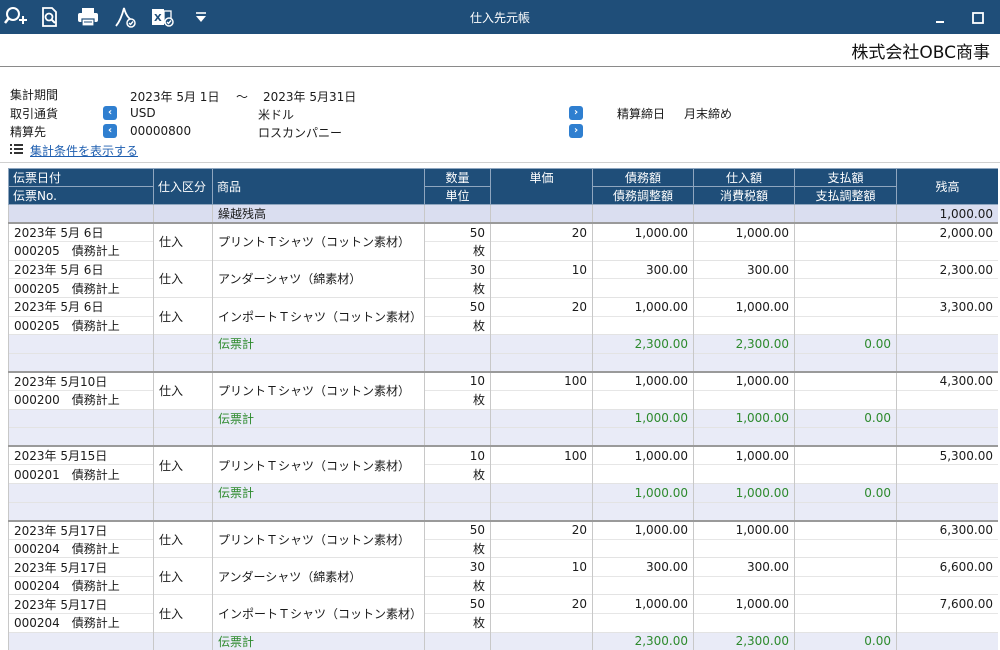 This screenshot has width=1000, height=650. What do you see at coordinates (503, 362) in the screenshot?
I see `group-spacer-row` at bounding box center [503, 362].